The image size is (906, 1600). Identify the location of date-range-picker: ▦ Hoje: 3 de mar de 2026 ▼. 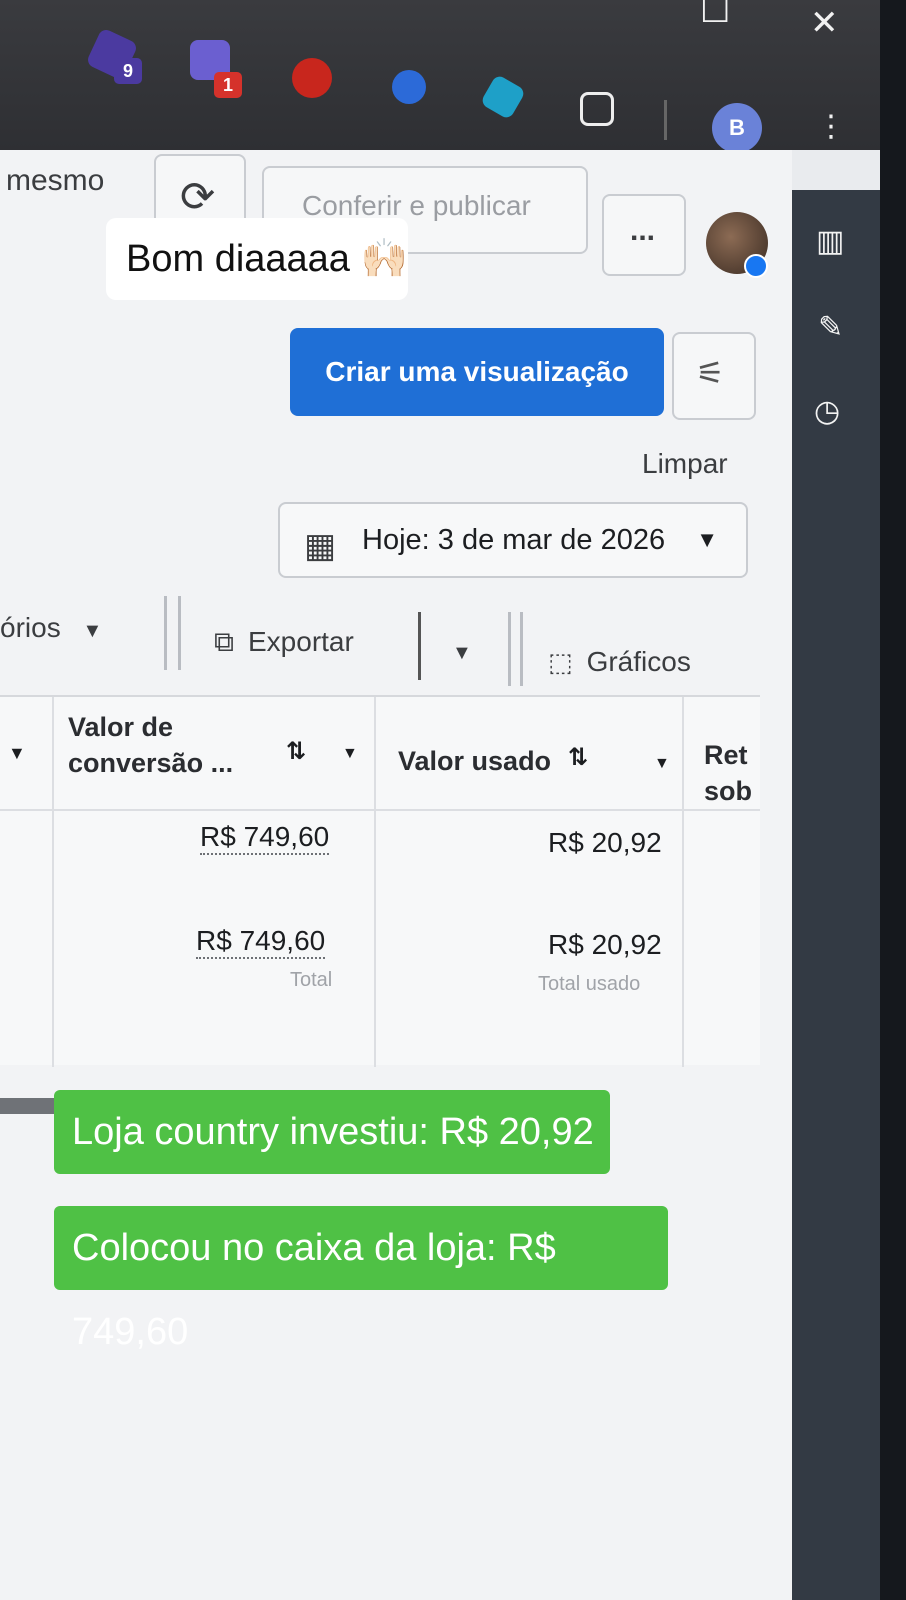
(513, 540).